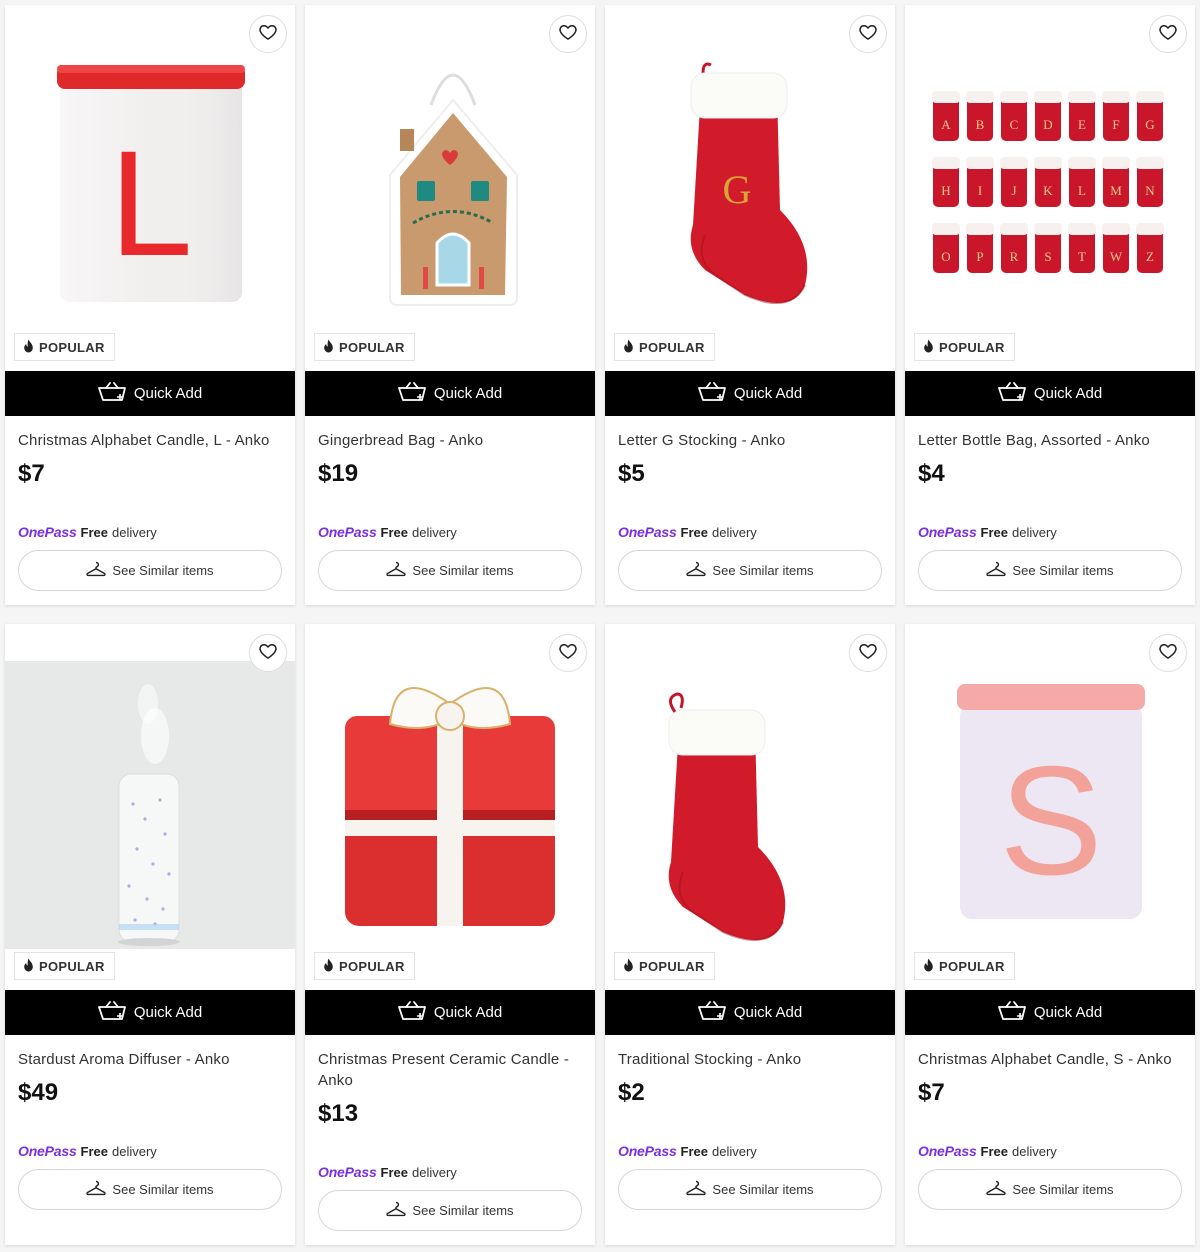 The image size is (1200, 1252). Describe the element at coordinates (372, 347) in the screenshot. I see `popular-badge-label: POPULAR` at that location.